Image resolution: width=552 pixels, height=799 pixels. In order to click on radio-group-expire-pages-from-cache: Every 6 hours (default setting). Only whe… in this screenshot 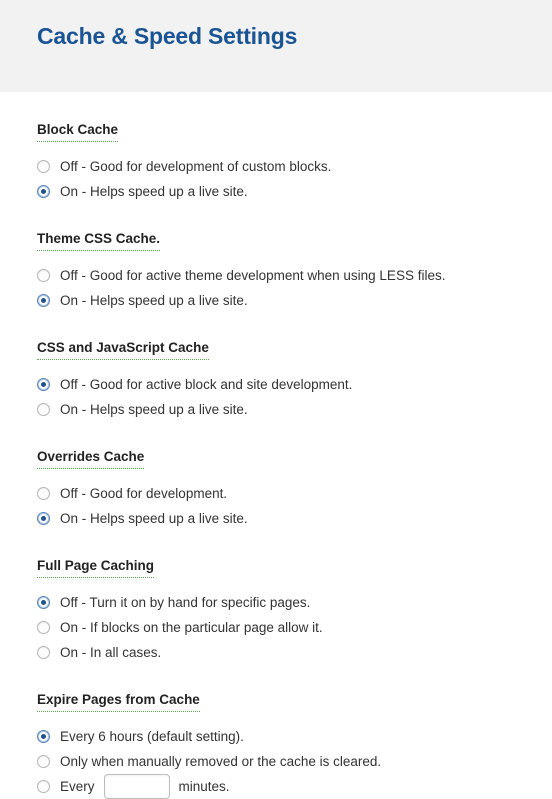, I will do `click(294, 761)`.